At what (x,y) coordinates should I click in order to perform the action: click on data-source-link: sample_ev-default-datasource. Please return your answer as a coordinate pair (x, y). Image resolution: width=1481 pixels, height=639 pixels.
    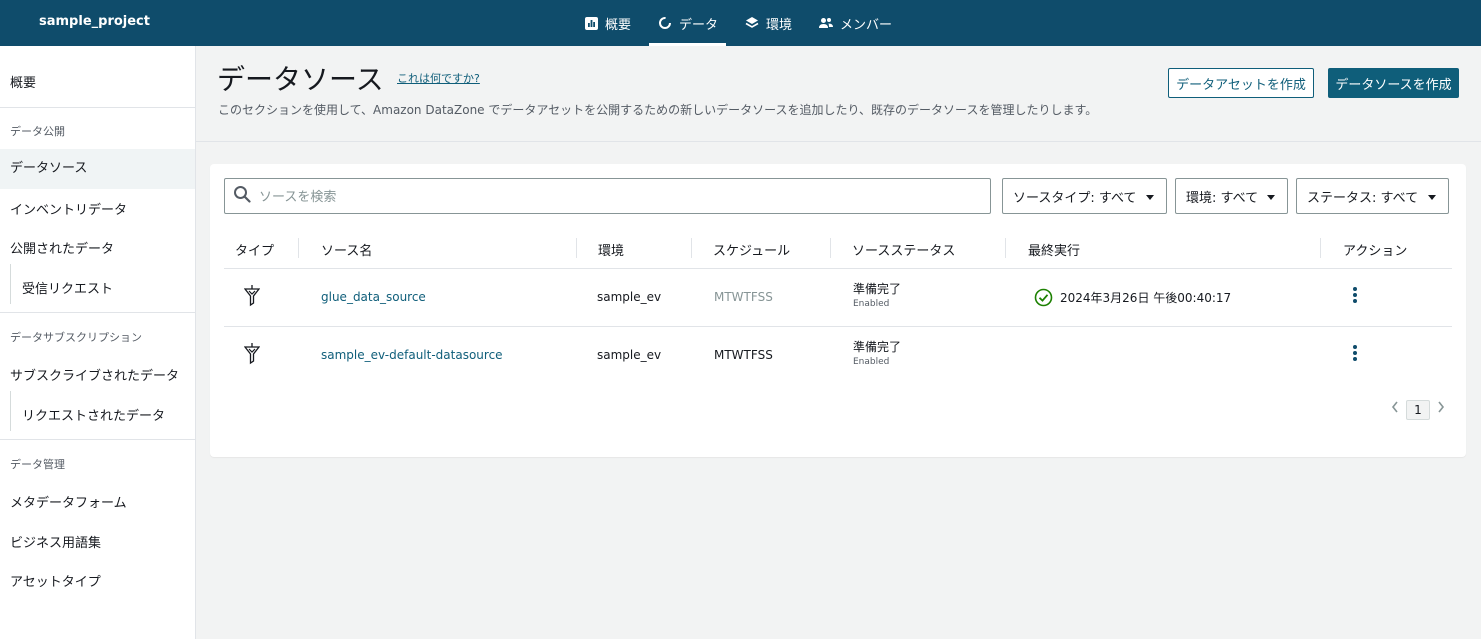
    Looking at the image, I should click on (412, 355).